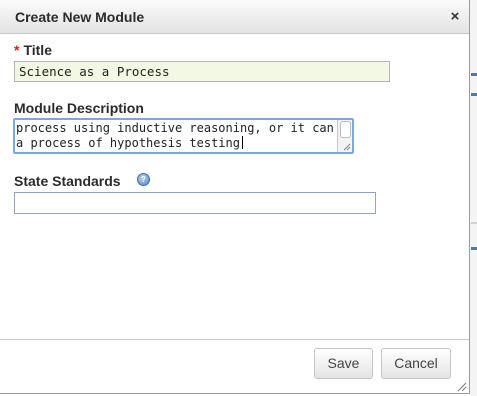  What do you see at coordinates (347, 147) in the screenshot?
I see `textarea-resize-icon` at bounding box center [347, 147].